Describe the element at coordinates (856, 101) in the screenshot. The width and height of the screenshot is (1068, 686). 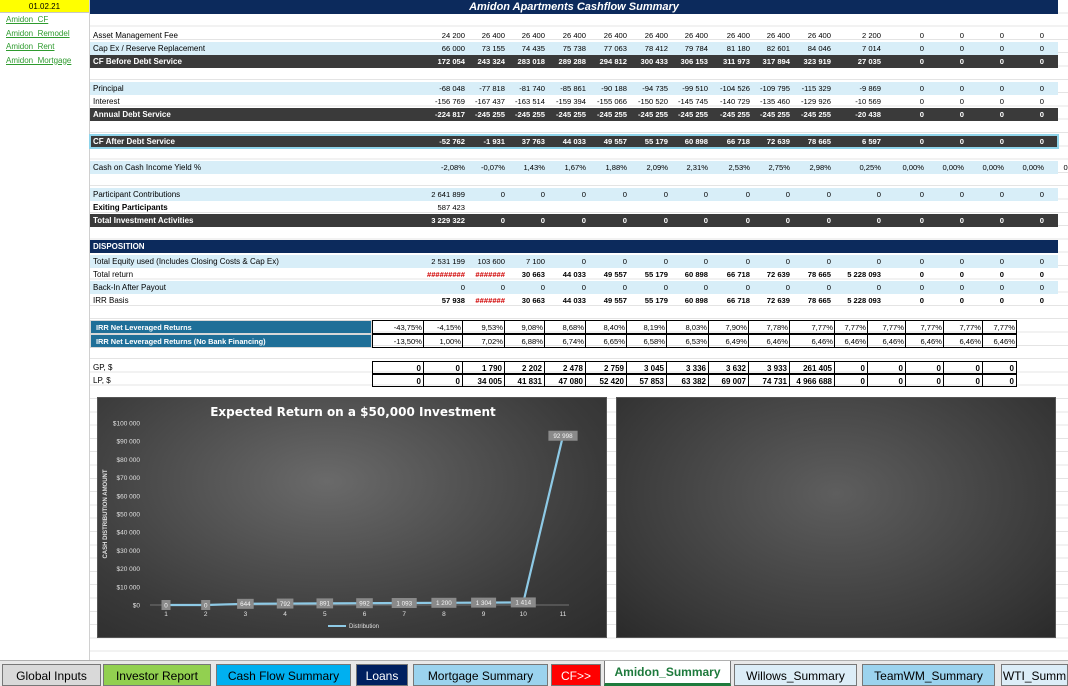
I see `cell: -10 569` at that location.